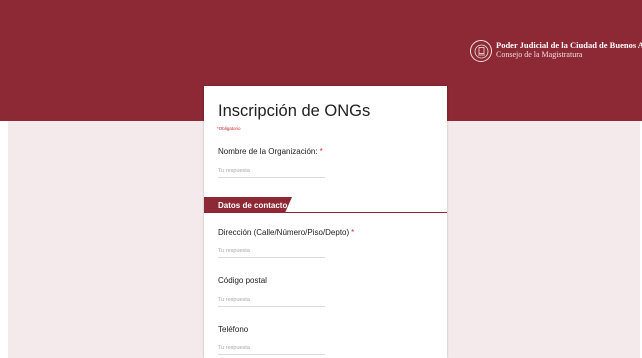  What do you see at coordinates (248, 205) in the screenshot?
I see `section-header-contact: Datos de contacto` at bounding box center [248, 205].